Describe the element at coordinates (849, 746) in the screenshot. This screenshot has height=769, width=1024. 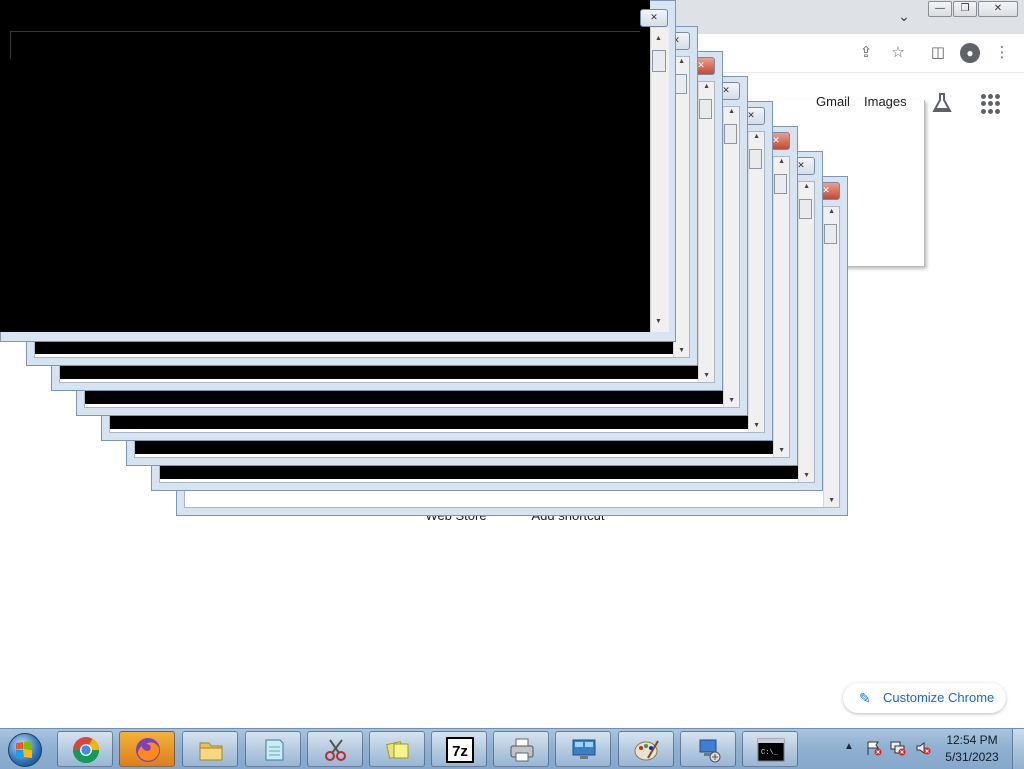
I see `show-hidden-icons-arrow: ▲` at that location.